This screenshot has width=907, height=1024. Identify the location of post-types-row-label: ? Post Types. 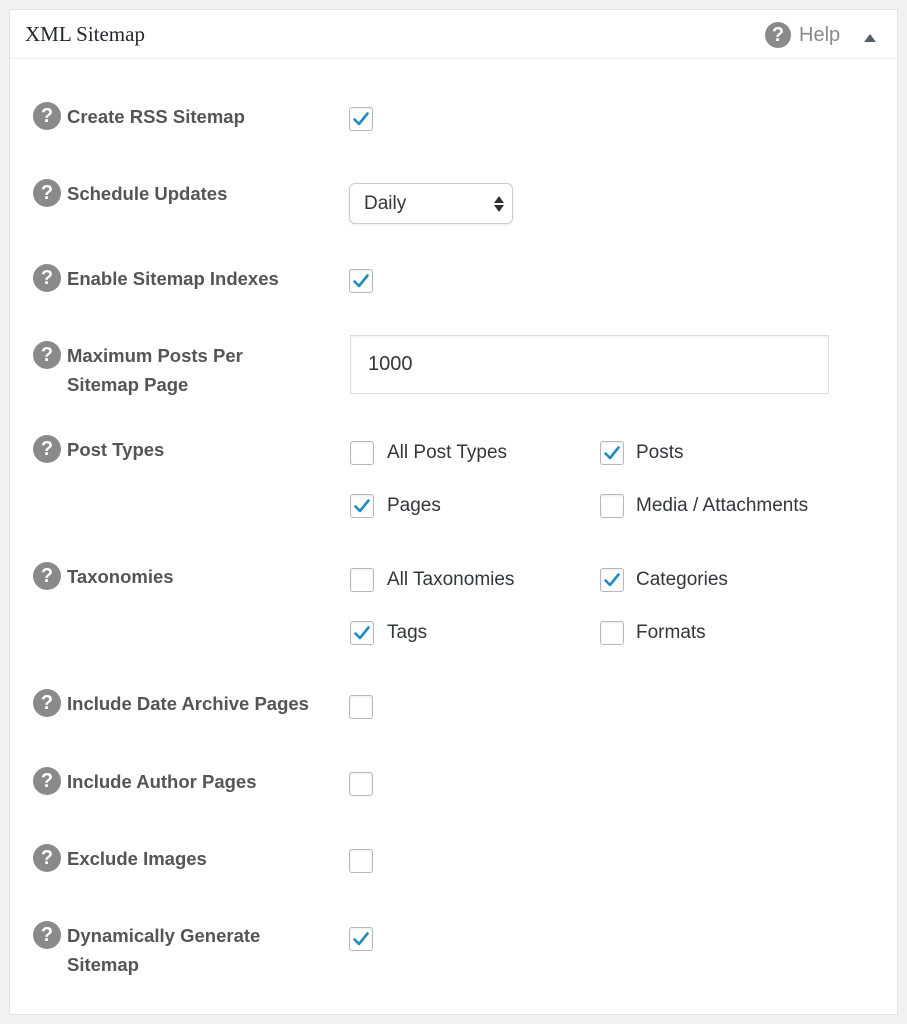
(98, 449).